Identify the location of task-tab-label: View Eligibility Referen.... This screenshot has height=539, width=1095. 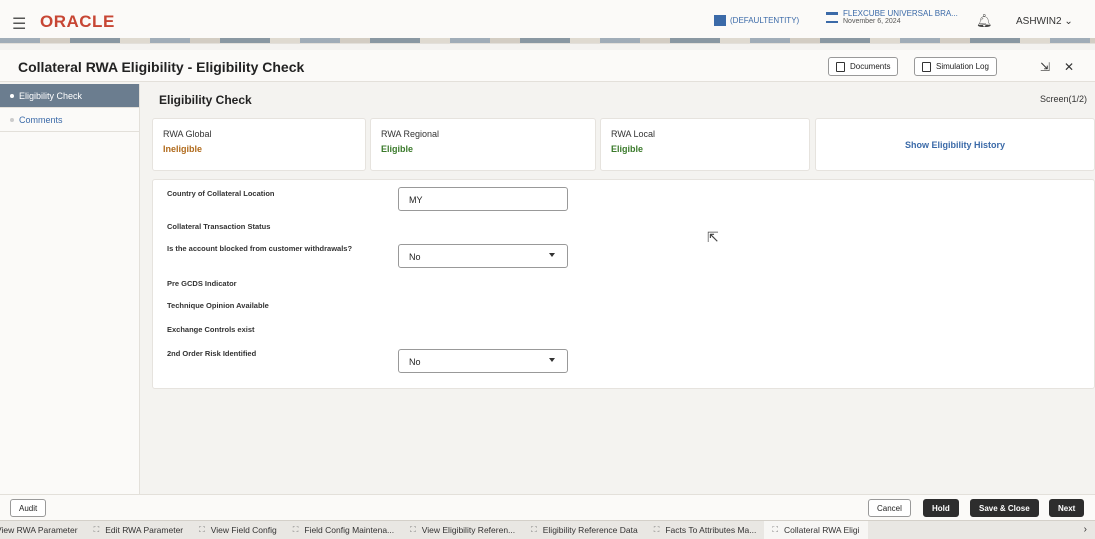
(468, 530).